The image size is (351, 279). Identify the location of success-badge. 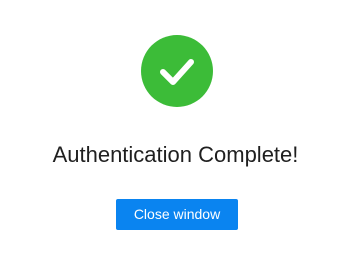
(177, 71).